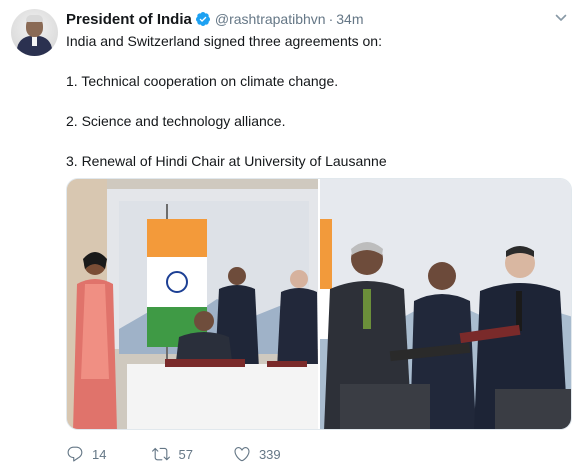 The width and height of the screenshot is (581, 475). What do you see at coordinates (129, 19) in the screenshot?
I see `author-name: President of India` at bounding box center [129, 19].